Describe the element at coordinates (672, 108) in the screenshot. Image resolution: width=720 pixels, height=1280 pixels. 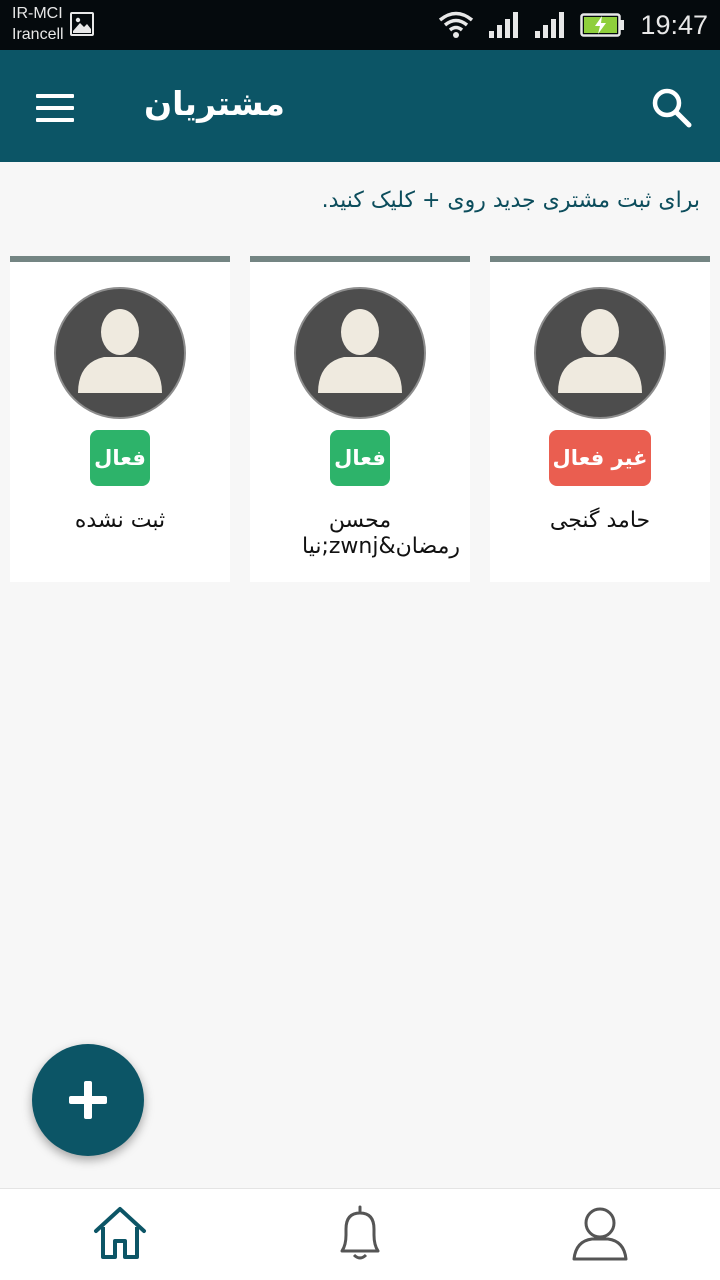
I see `search-icon` at that location.